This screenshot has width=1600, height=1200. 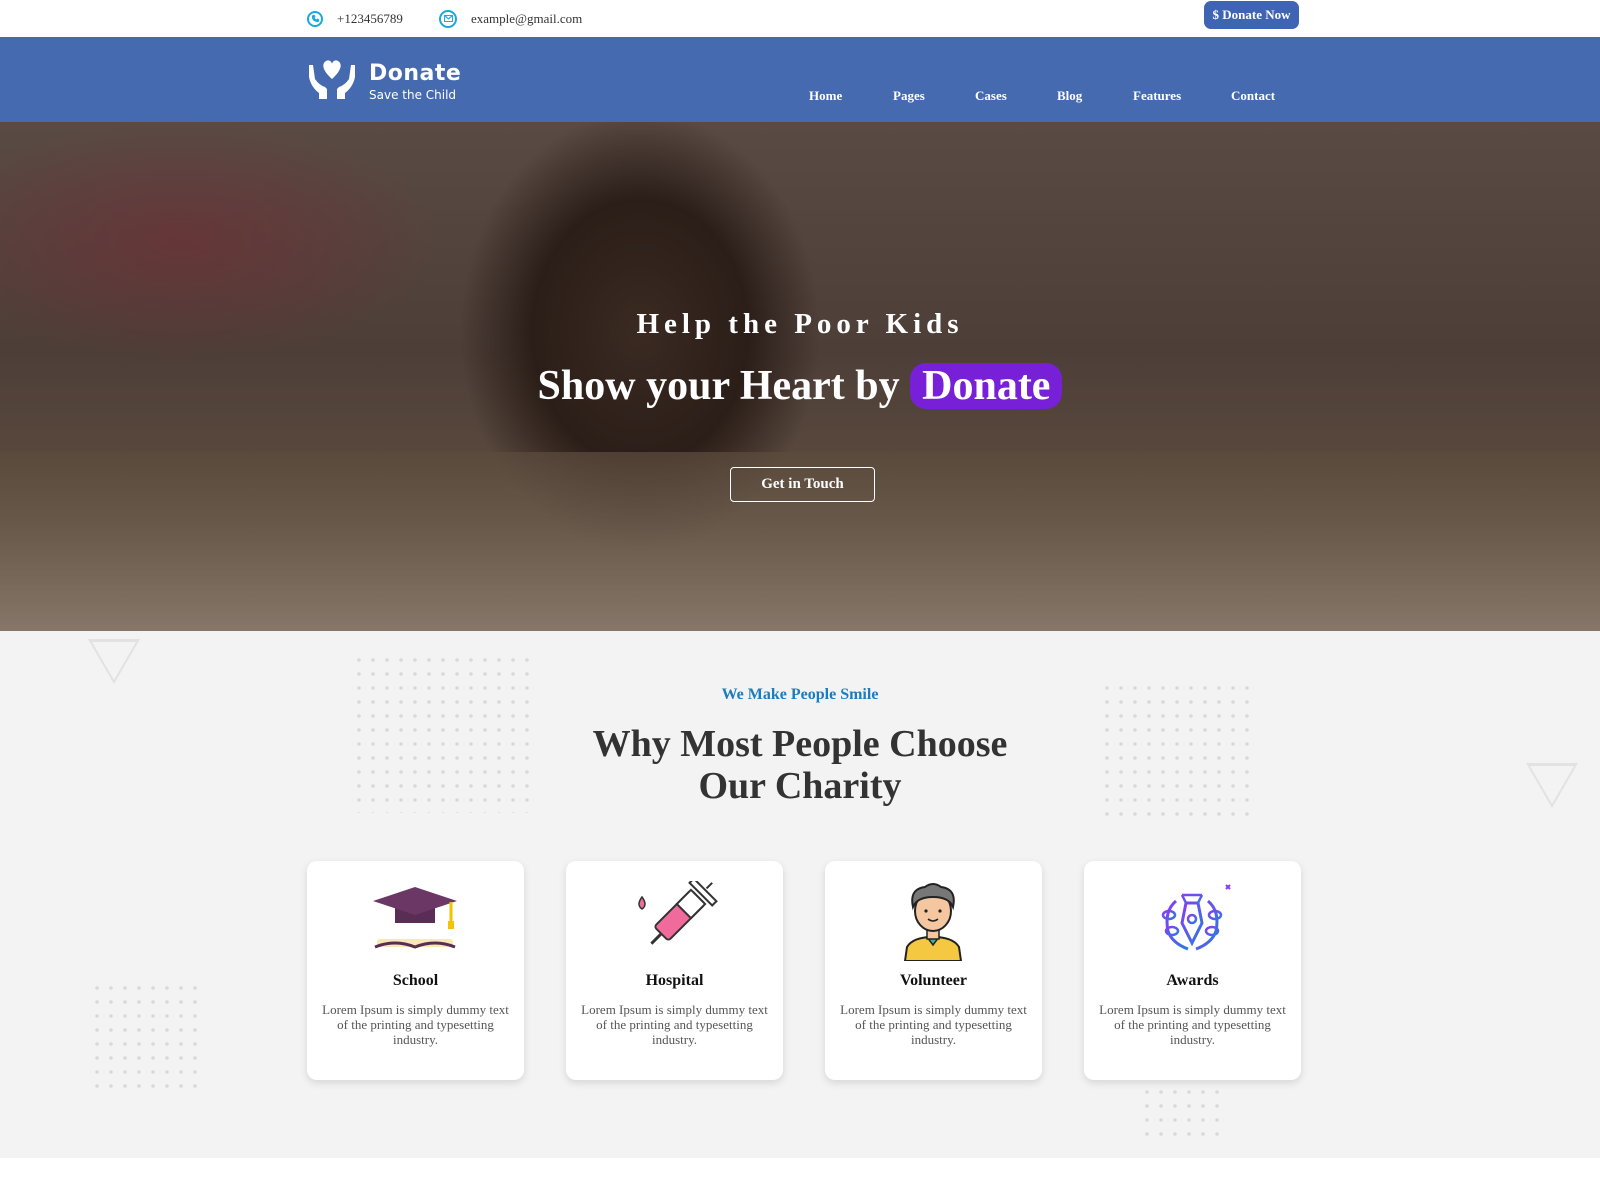 I want to click on phone-contact: +123456789, so click(x=355, y=18).